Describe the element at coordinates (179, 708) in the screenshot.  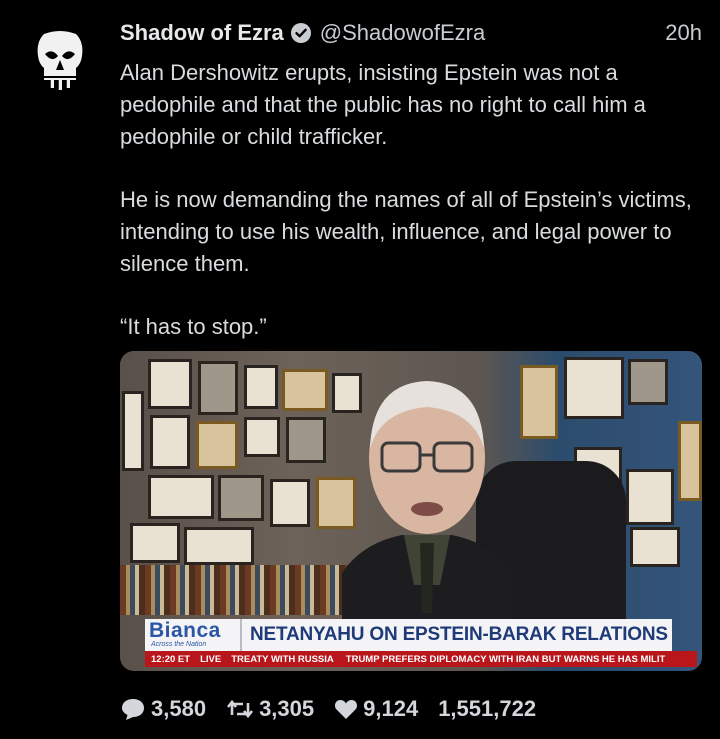
I see `reply-count: 3,580` at that location.